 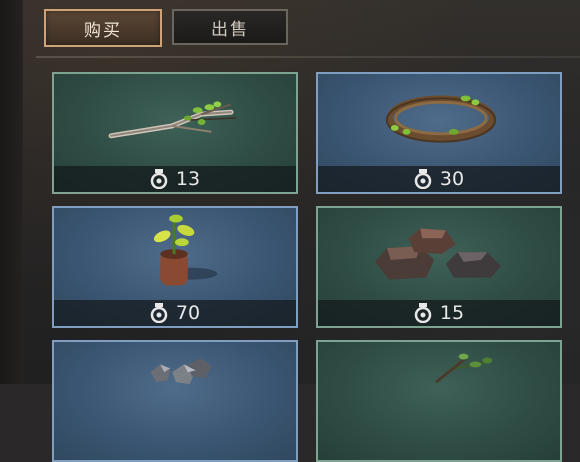 I want to click on shop-tabs: 购买 出售, so click(x=166, y=29).